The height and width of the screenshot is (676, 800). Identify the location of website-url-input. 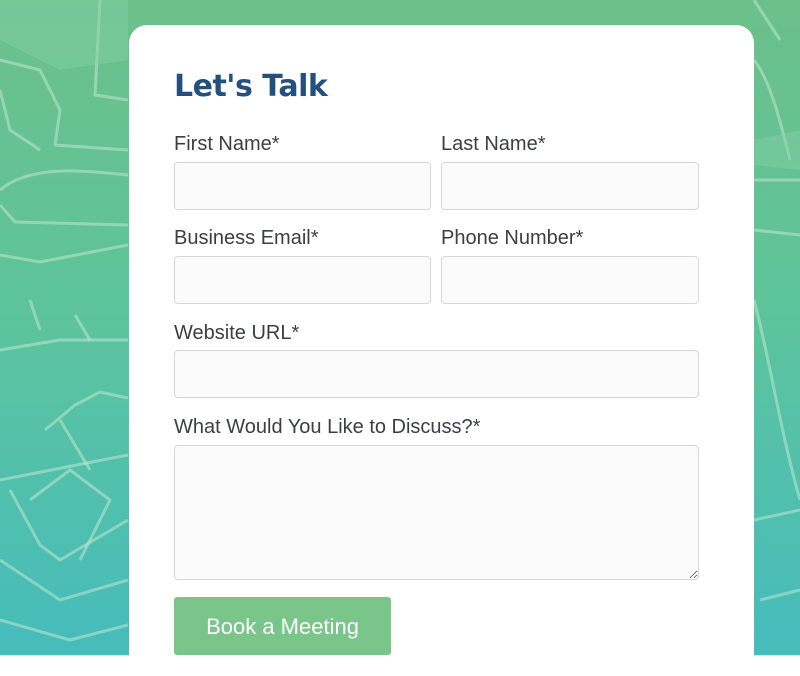
(436, 374).